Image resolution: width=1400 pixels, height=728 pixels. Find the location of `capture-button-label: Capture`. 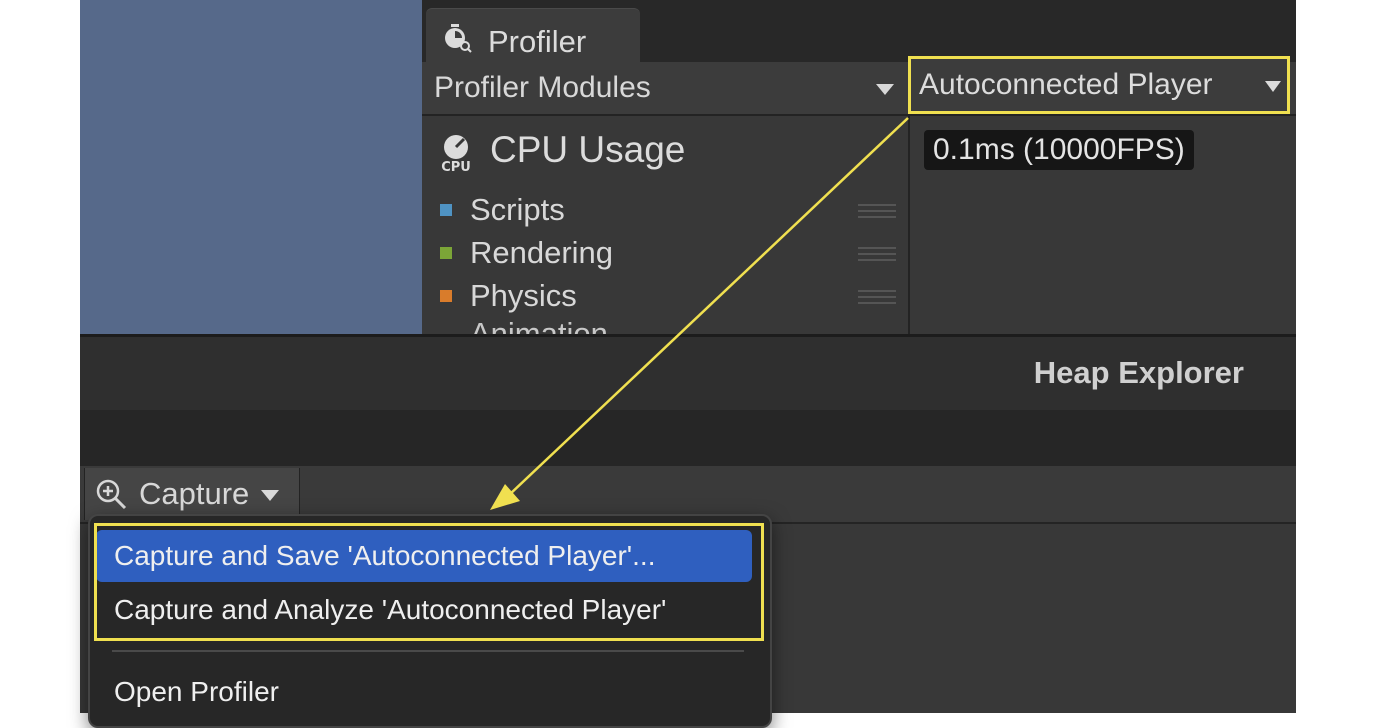

capture-button-label: Capture is located at coordinates (194, 493).